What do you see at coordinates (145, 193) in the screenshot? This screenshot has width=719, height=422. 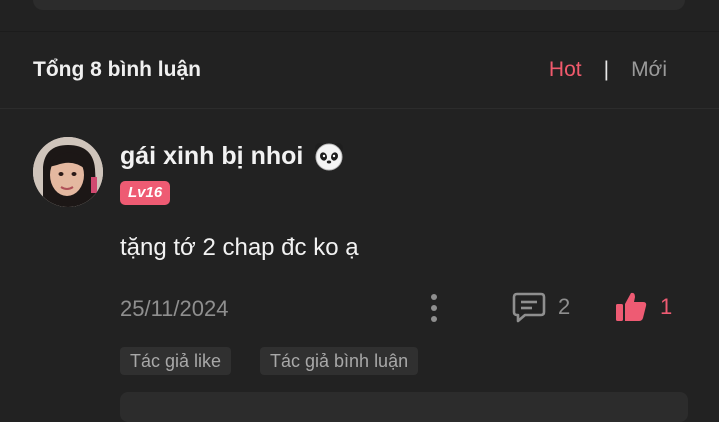 I see `level-badge: Lv16` at bounding box center [145, 193].